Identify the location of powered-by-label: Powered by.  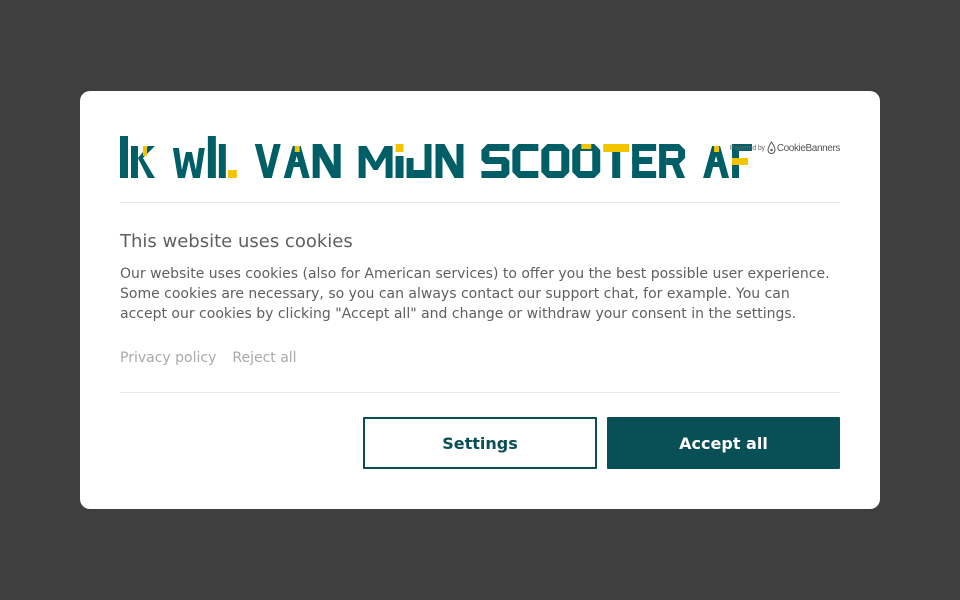
(747, 148).